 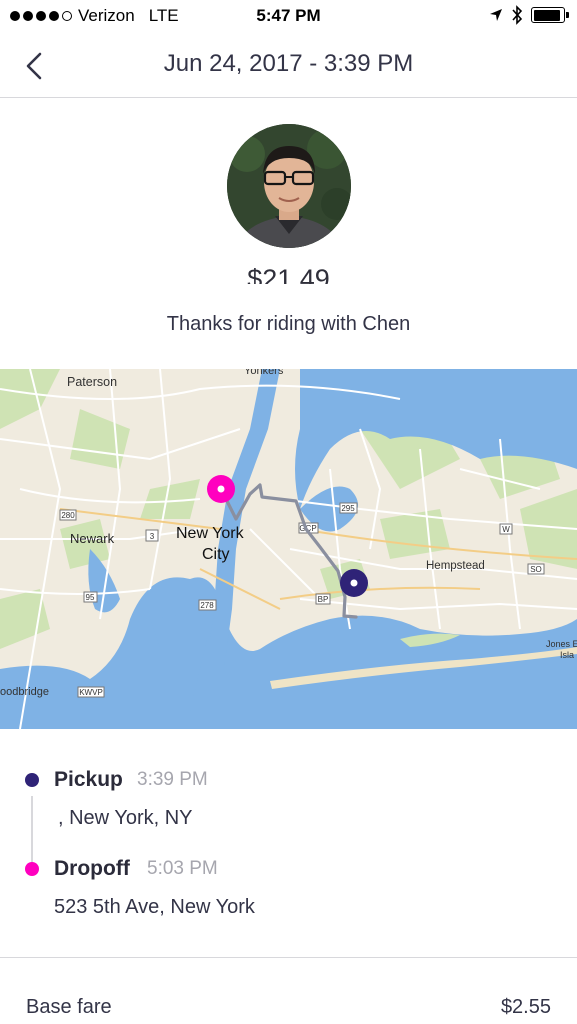 I want to click on driver-avatar, so click(x=289, y=186).